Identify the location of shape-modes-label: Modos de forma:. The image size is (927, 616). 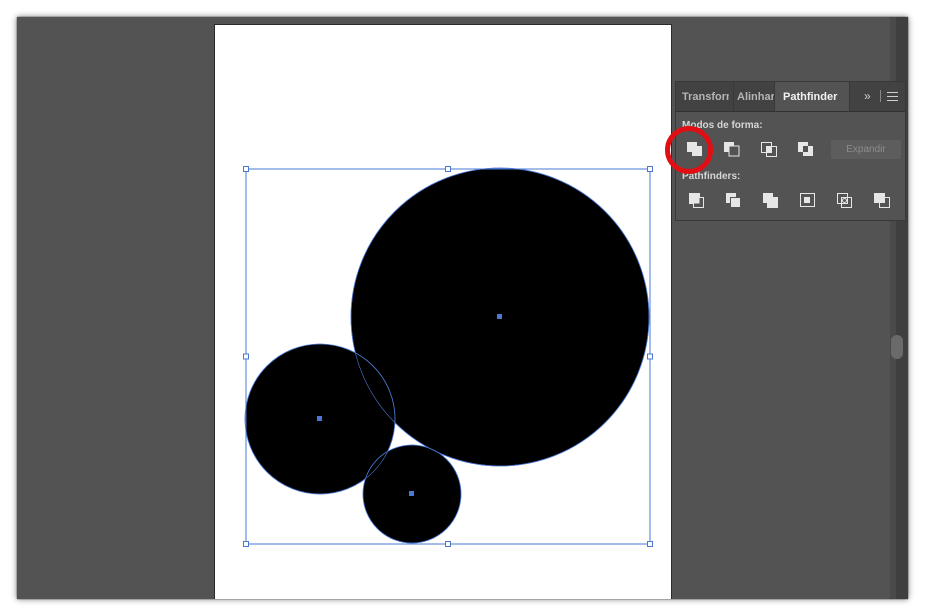
(722, 125).